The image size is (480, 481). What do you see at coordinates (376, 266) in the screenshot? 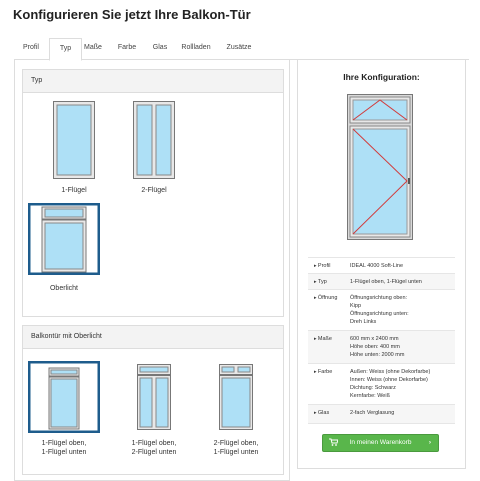
I see `row-value: IDEAL 4000 Soft-Line` at bounding box center [376, 266].